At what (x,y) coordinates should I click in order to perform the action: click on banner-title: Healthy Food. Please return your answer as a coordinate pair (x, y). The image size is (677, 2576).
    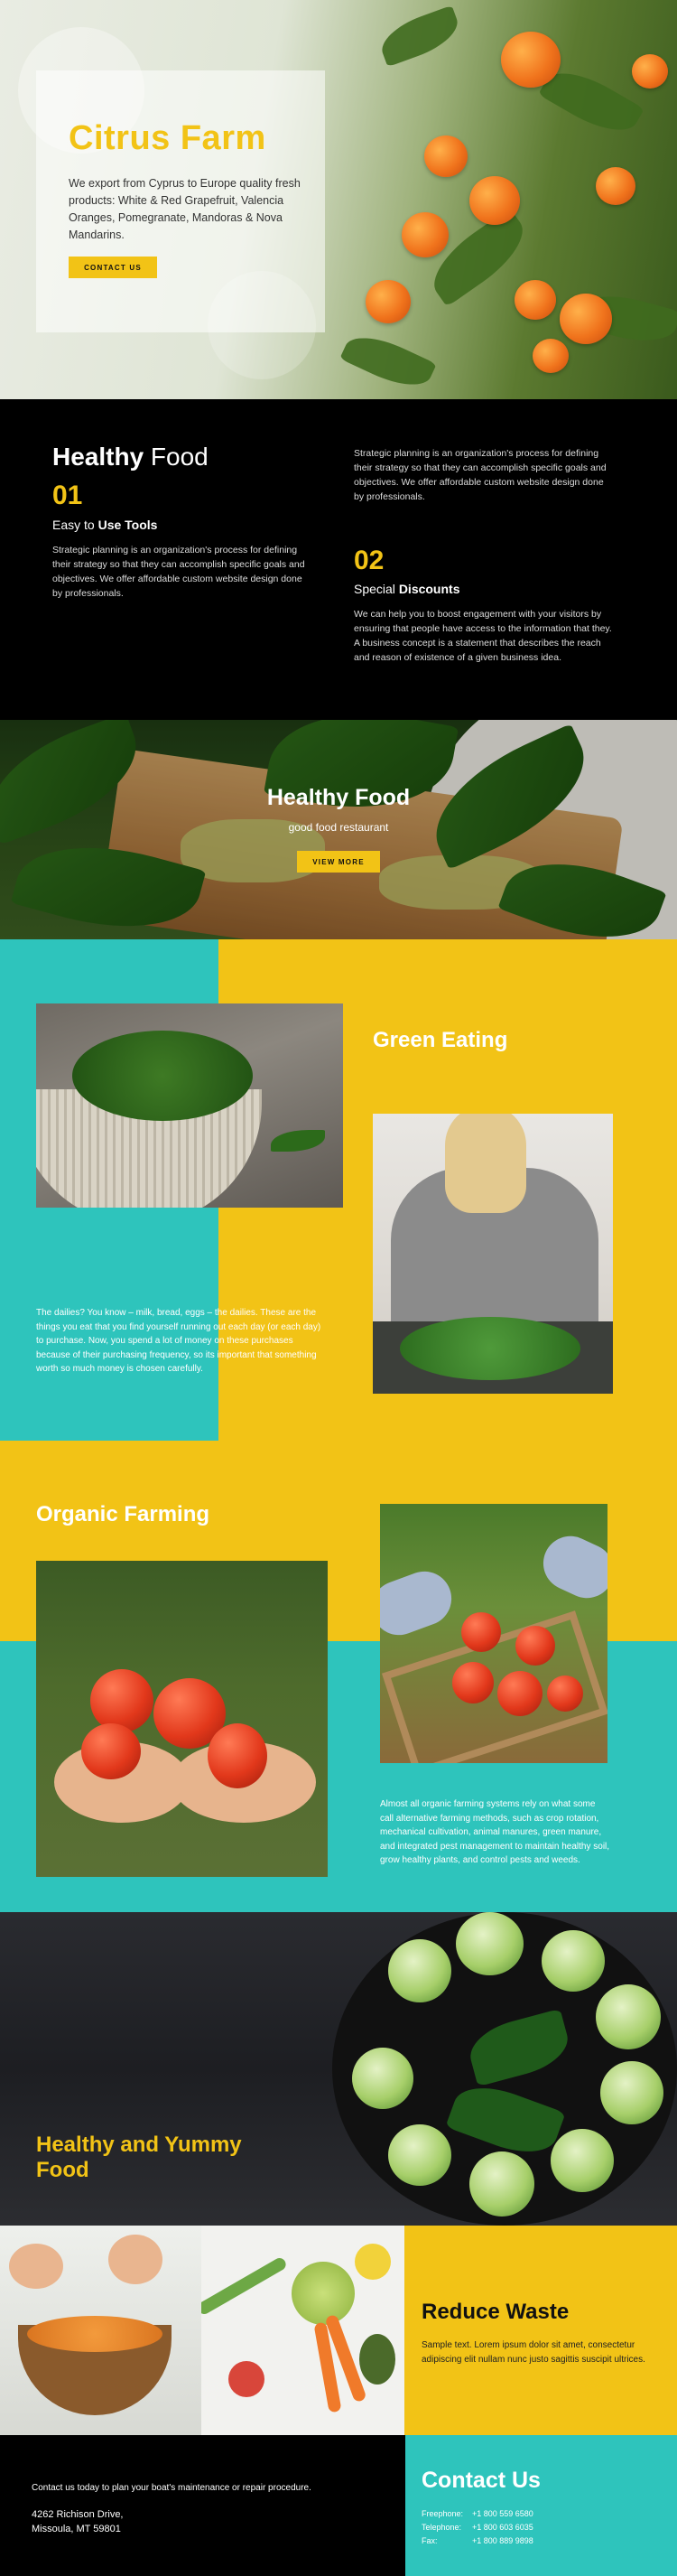
    Looking at the image, I should click on (338, 798).